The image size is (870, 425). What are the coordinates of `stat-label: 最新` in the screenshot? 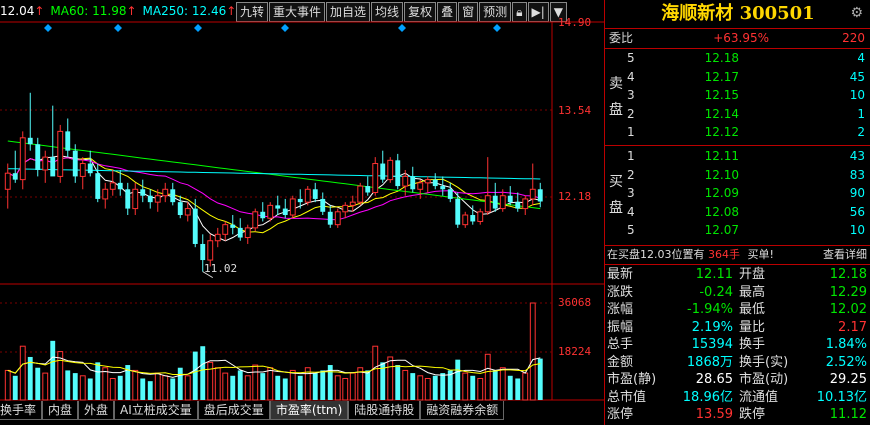 It's located at (620, 274).